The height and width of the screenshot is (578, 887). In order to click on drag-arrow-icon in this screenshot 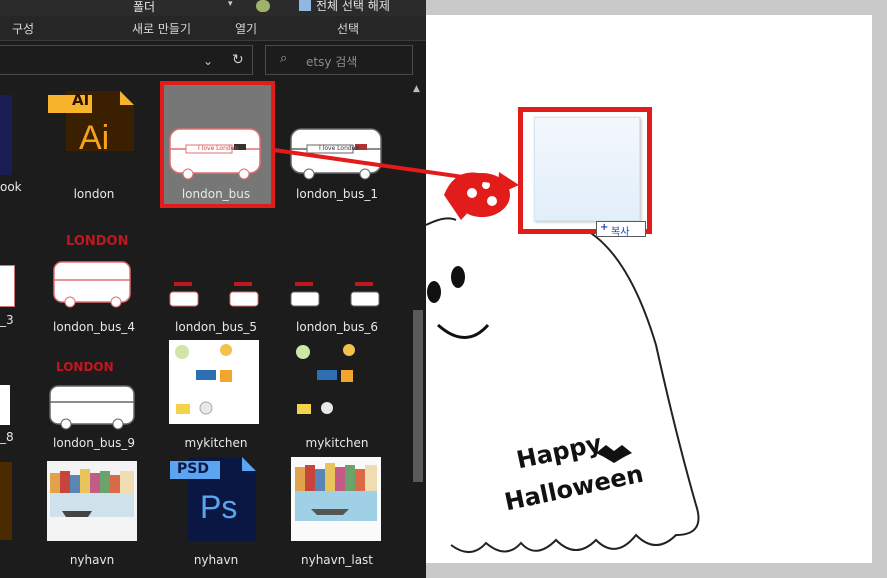, I will do `click(396, 171)`.